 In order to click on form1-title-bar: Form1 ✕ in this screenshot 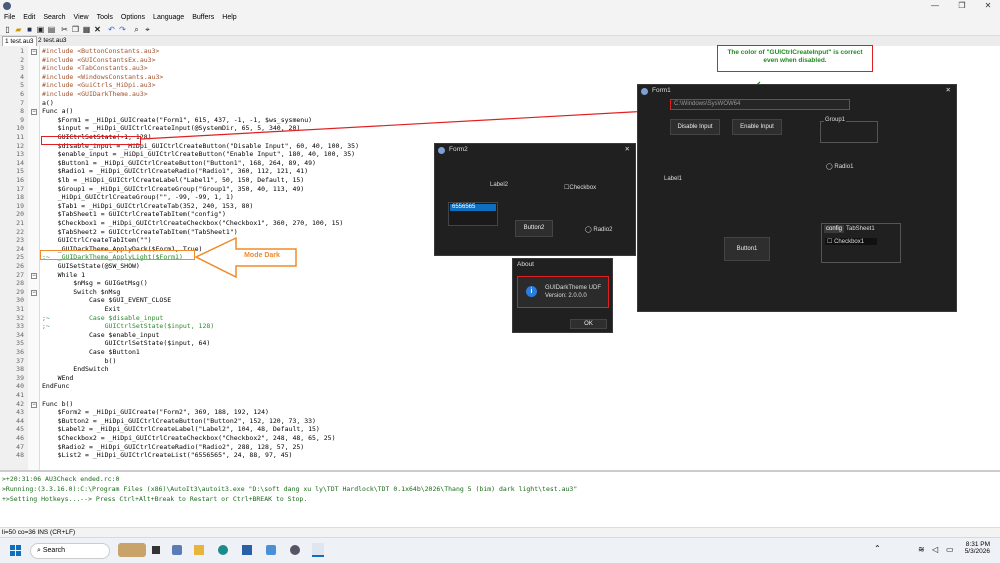, I will do `click(797, 91)`.